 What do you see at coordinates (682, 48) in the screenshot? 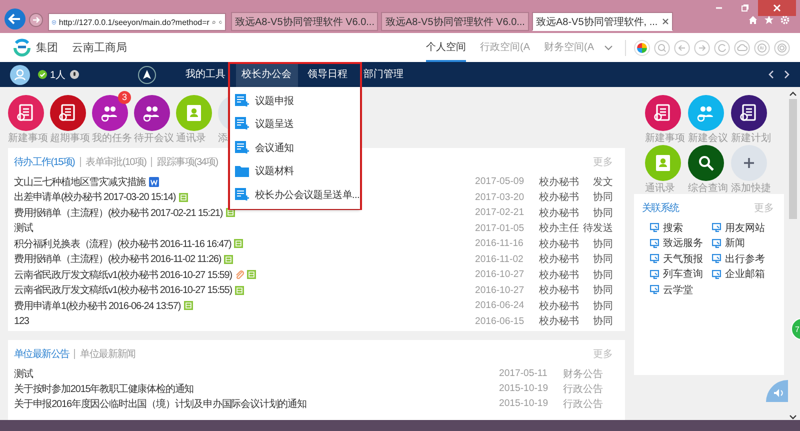
I see `back-icon` at bounding box center [682, 48].